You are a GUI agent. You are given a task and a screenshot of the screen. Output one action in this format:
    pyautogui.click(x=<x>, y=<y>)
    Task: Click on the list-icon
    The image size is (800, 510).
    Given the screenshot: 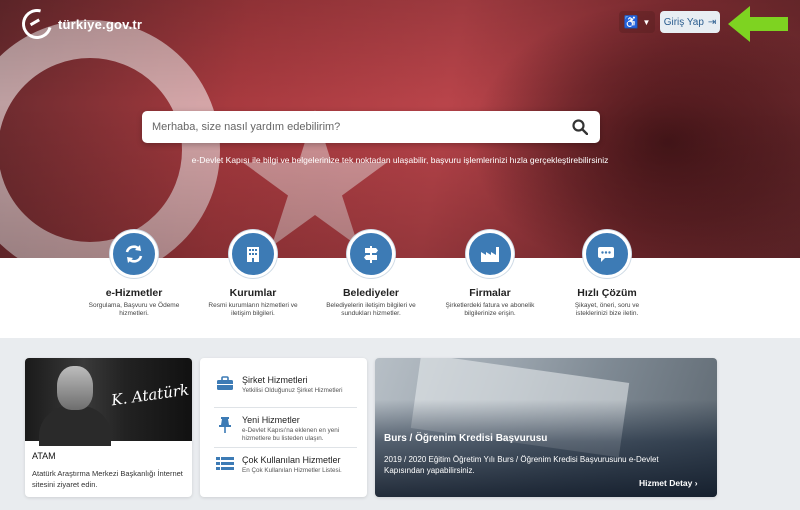 What is the action you would take?
    pyautogui.click(x=225, y=471)
    